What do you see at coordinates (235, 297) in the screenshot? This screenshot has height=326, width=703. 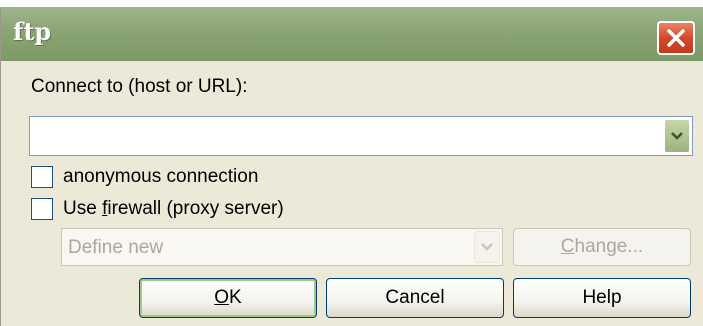 I see `ok-label: K` at bounding box center [235, 297].